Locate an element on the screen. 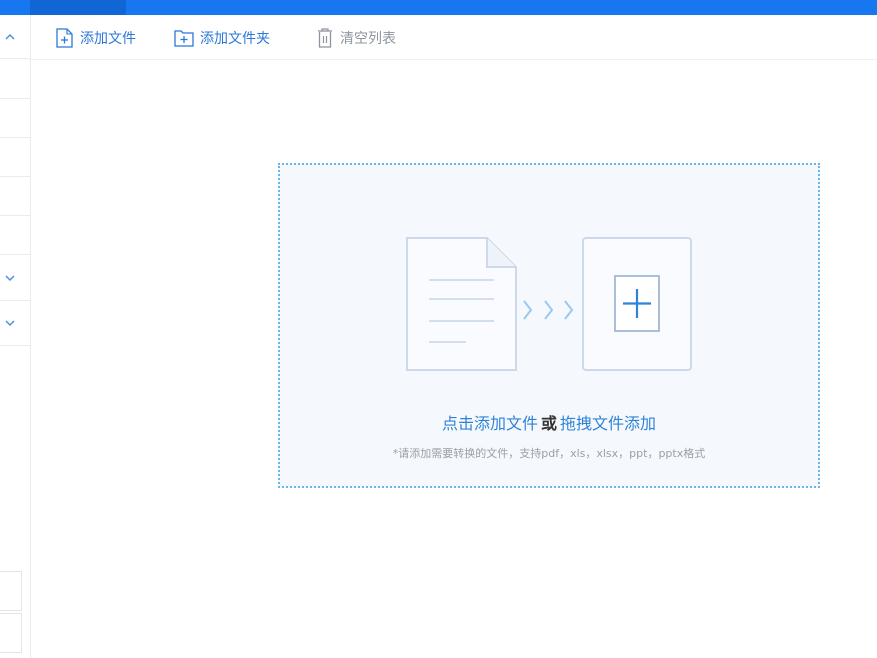 The width and height of the screenshot is (877, 658). add-folder-label: 添加文件夹 is located at coordinates (235, 39).